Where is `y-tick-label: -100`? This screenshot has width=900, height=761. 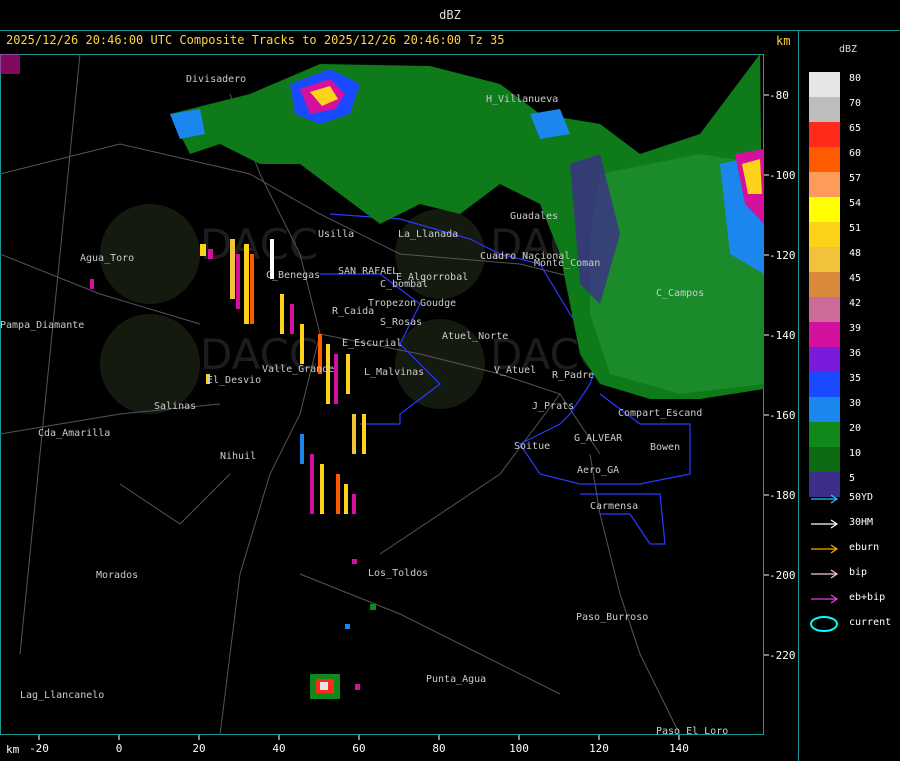 y-tick-label: -100 is located at coordinates (782, 175).